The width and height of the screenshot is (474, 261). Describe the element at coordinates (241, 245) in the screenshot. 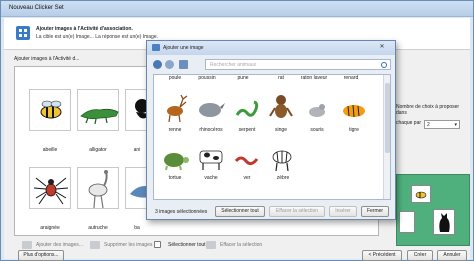

I see `clear-selection-label: Effacer la sélection` at that location.